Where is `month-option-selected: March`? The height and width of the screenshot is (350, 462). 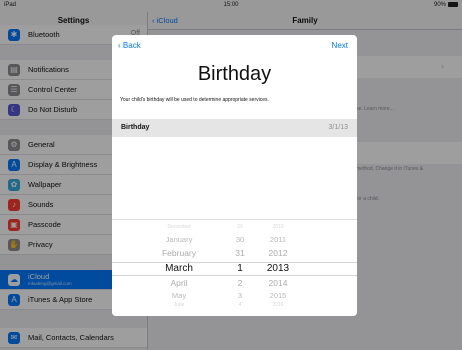 month-option-selected: March is located at coordinates (179, 268).